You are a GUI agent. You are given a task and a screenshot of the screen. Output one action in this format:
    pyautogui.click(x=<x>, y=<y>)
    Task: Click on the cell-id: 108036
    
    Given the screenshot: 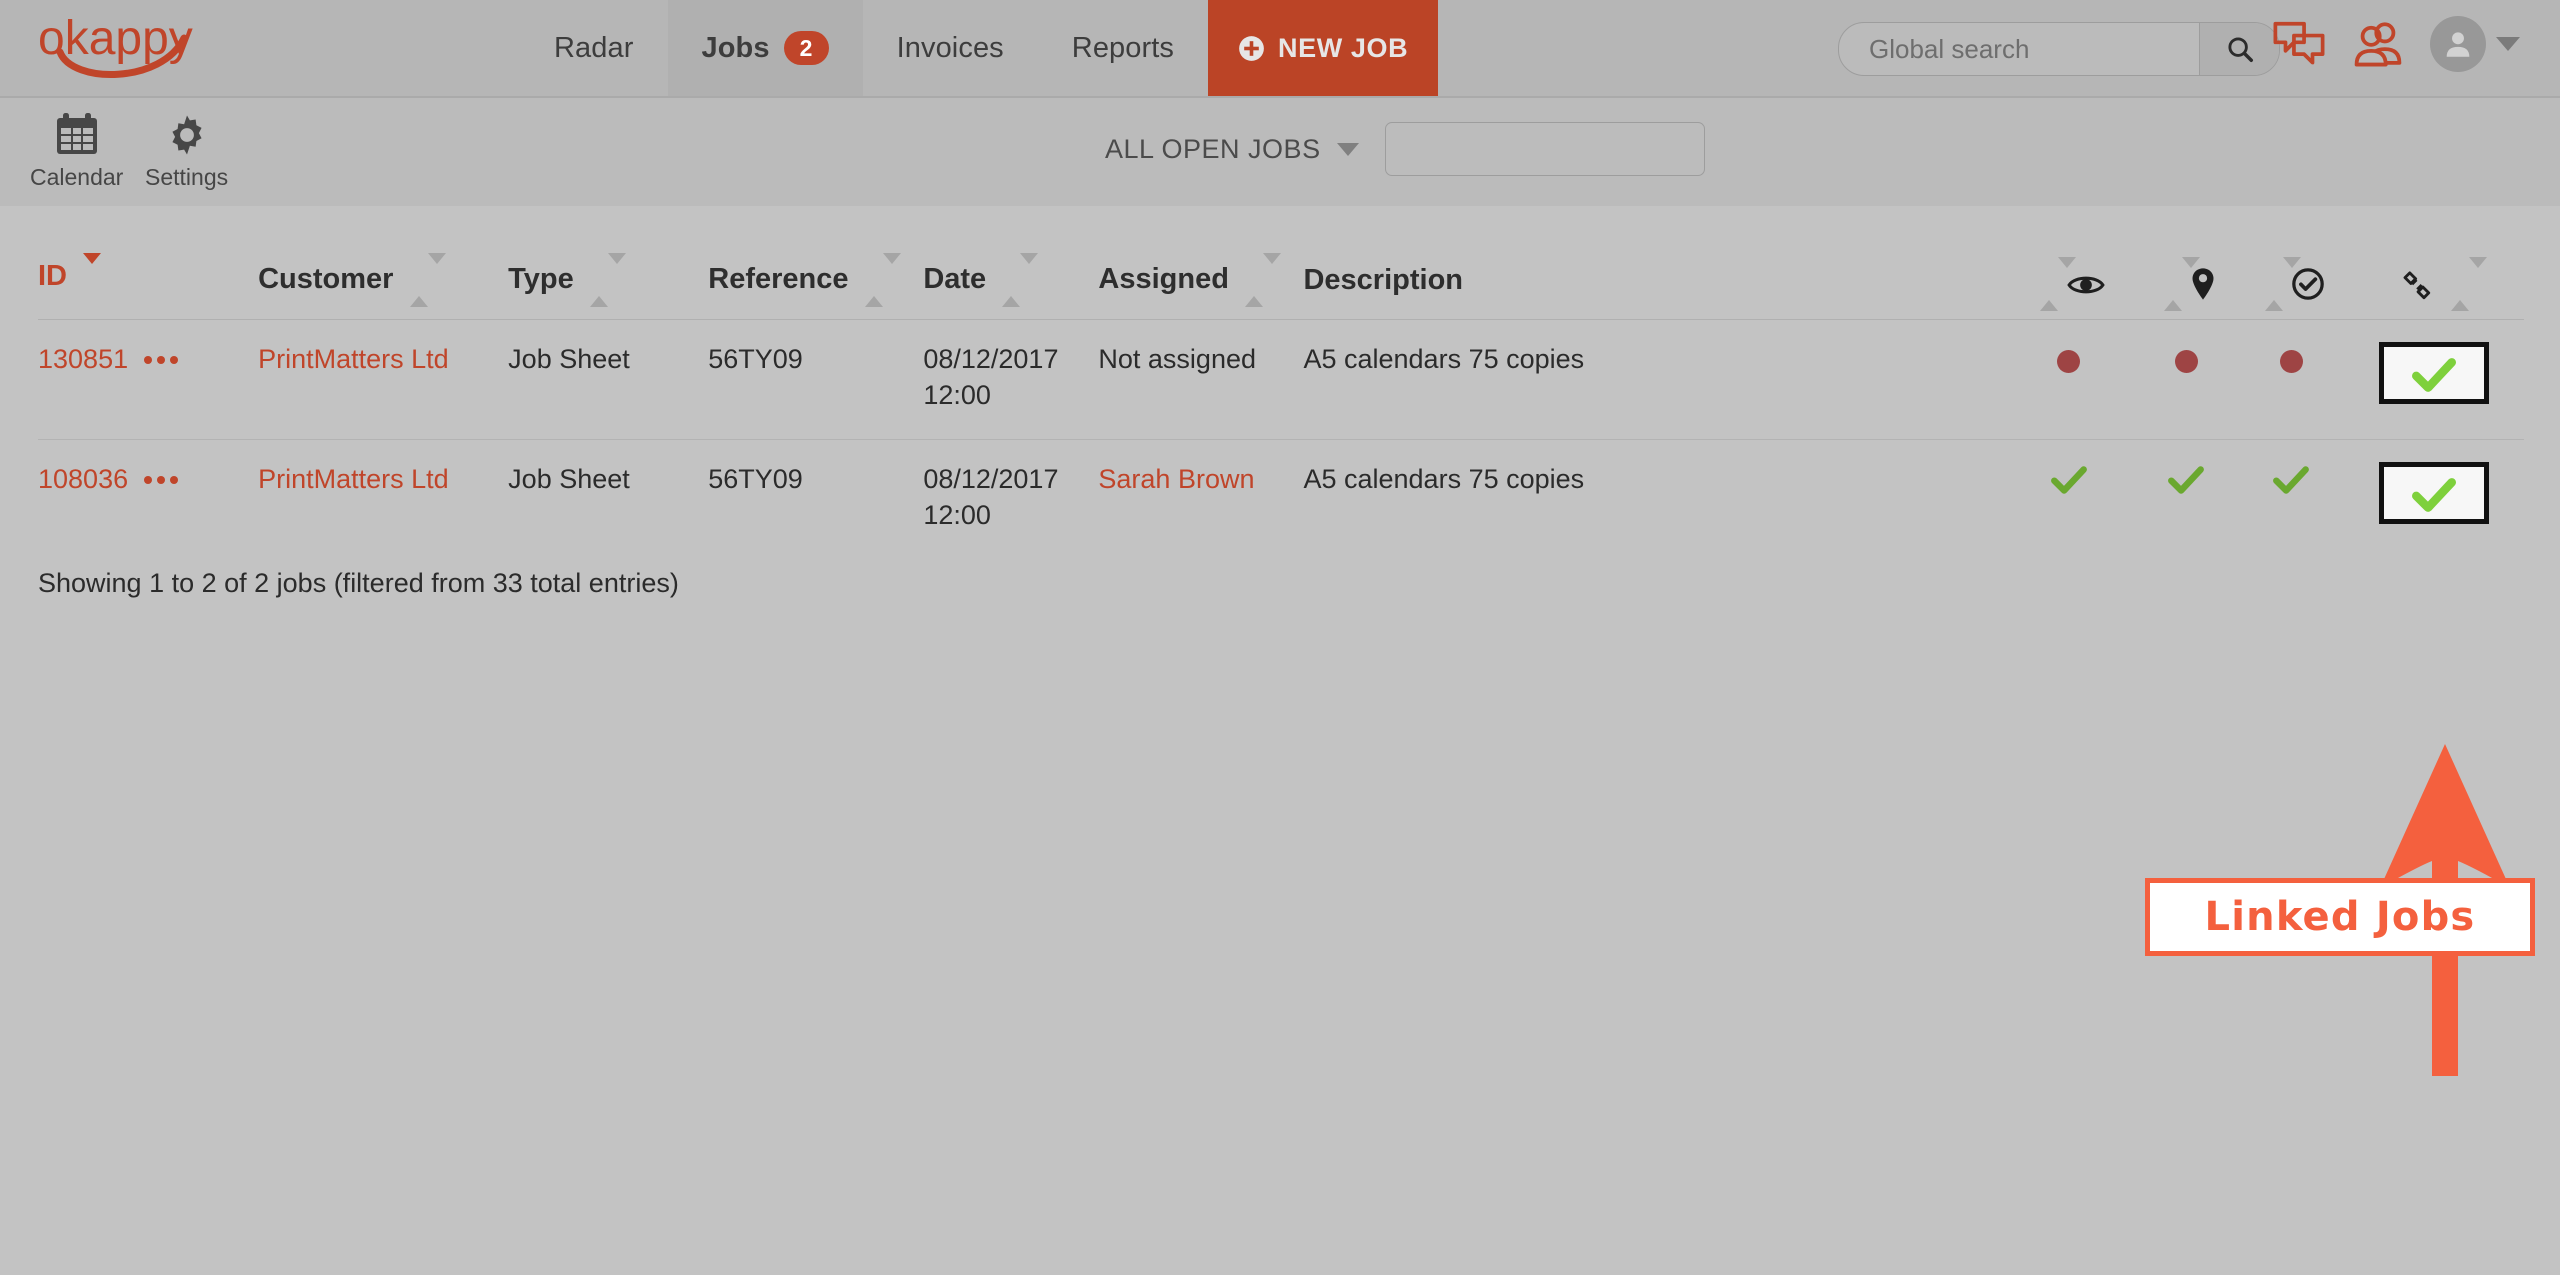 What is the action you would take?
    pyautogui.click(x=148, y=500)
    